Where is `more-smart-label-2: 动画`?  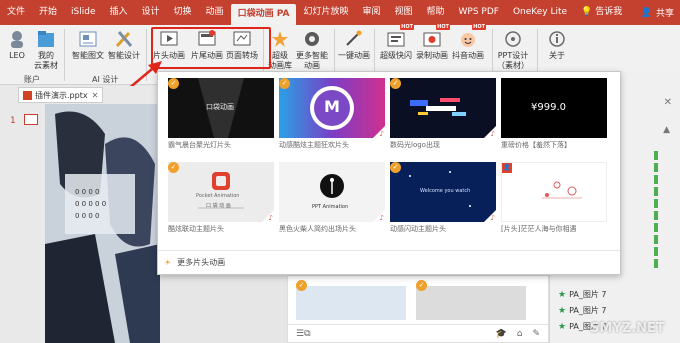 more-smart-label-2: 动画 is located at coordinates (312, 65).